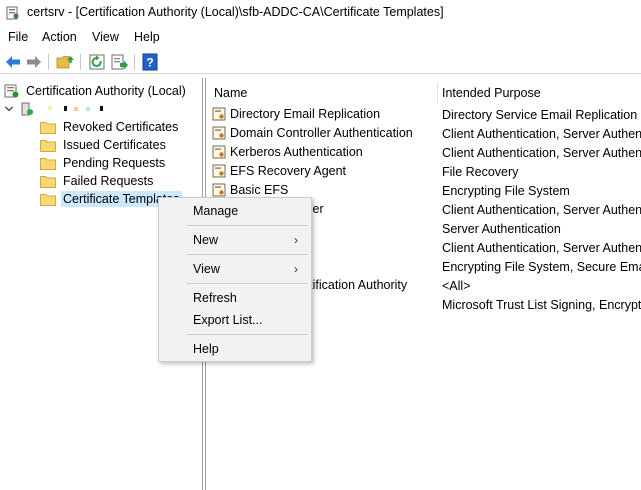 The width and height of the screenshot is (641, 490). Describe the element at coordinates (480, 172) in the screenshot. I see `template-purpose: File Recovery` at that location.